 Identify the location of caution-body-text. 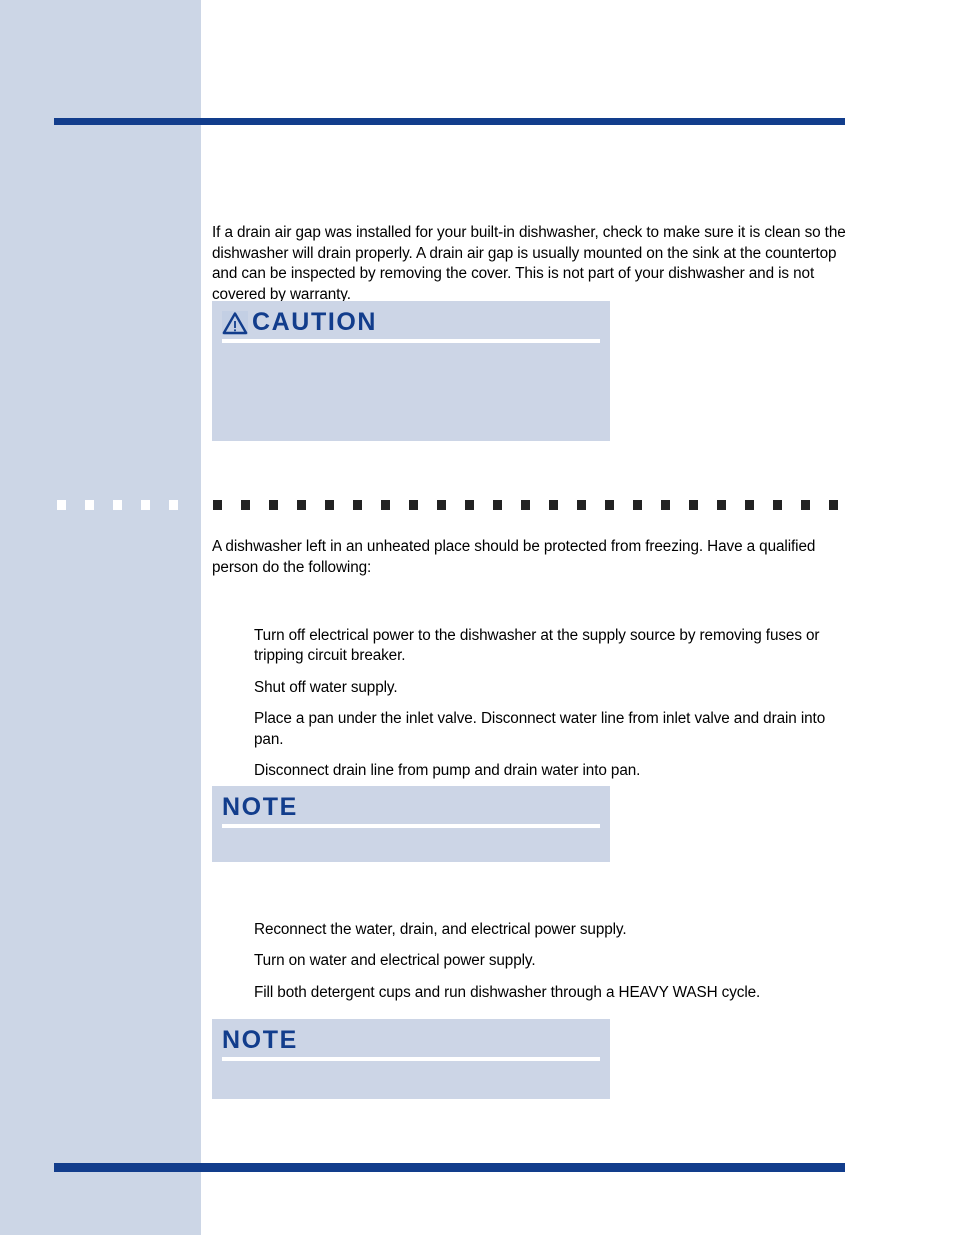
(411, 351).